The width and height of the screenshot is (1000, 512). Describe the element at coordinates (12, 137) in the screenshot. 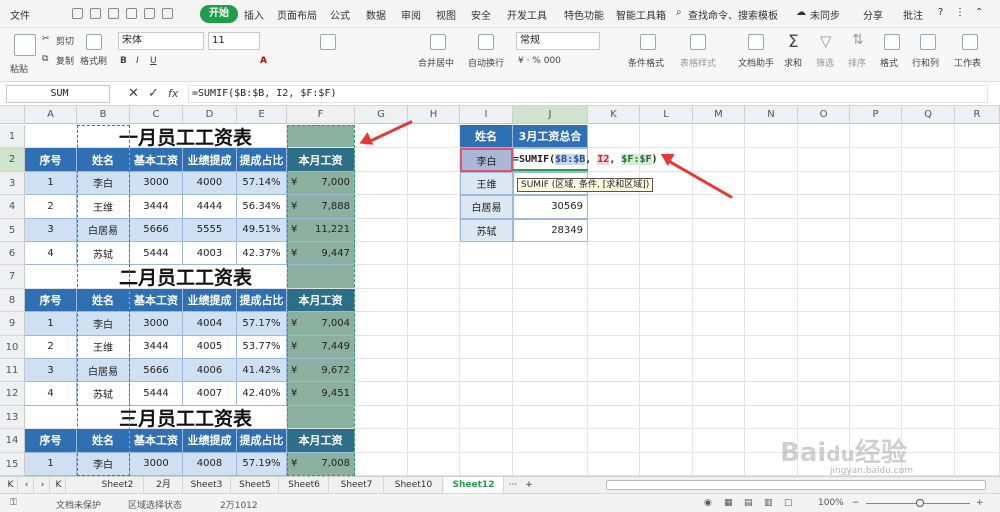

I see `row-header: 1` at that location.